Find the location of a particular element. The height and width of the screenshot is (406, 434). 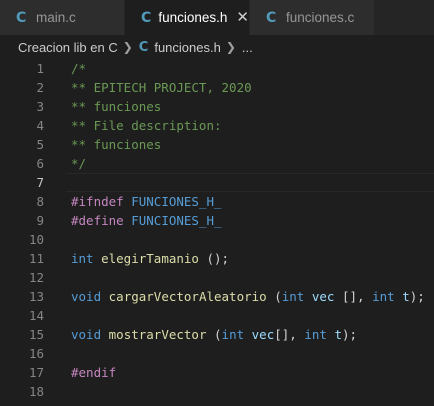

line-number: 9 is located at coordinates (40, 220).